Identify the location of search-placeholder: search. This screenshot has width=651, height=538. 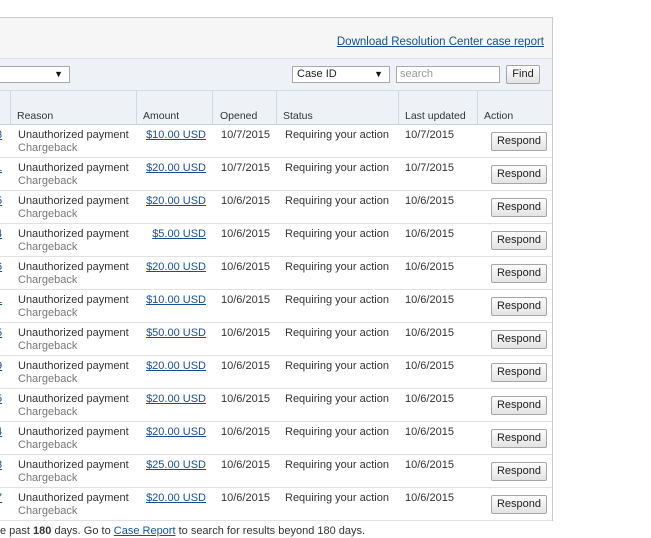
(417, 74).